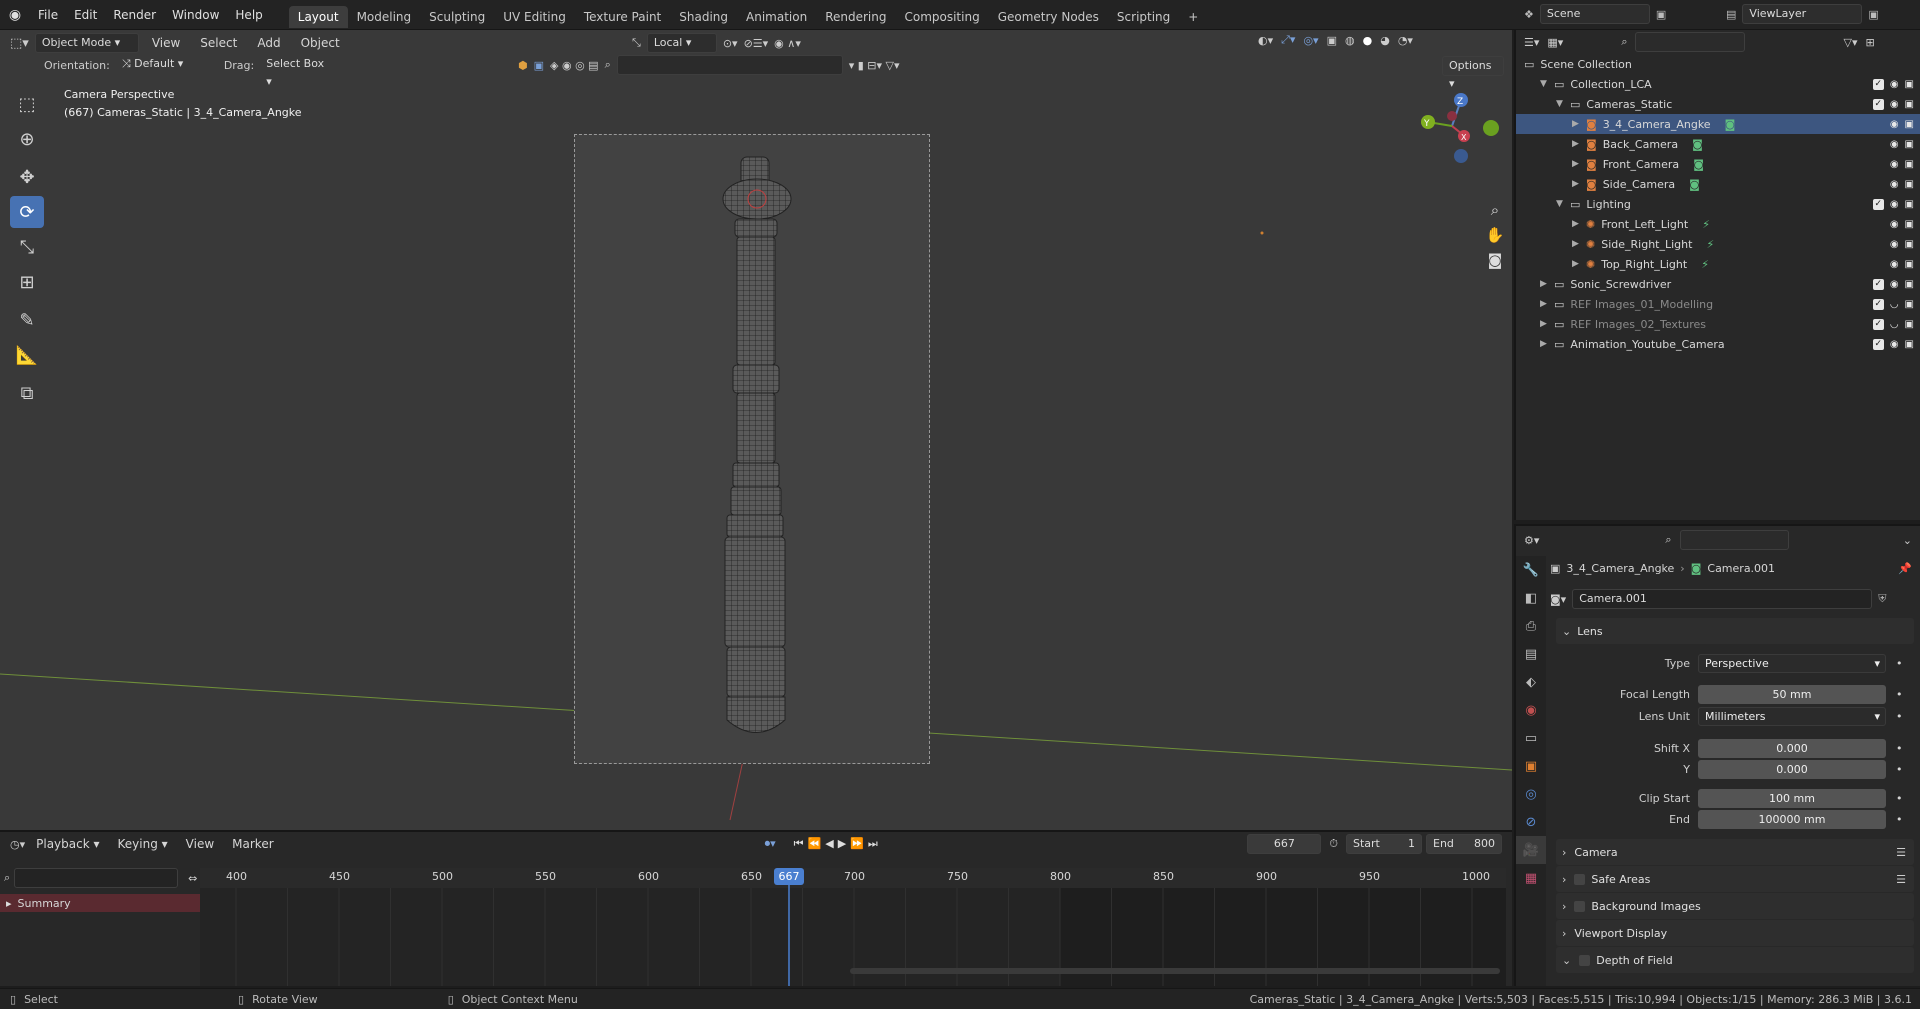 This screenshot has height=1009, width=1920. What do you see at coordinates (1792, 798) in the screenshot?
I see `clip-start-field: 100 mm` at bounding box center [1792, 798].